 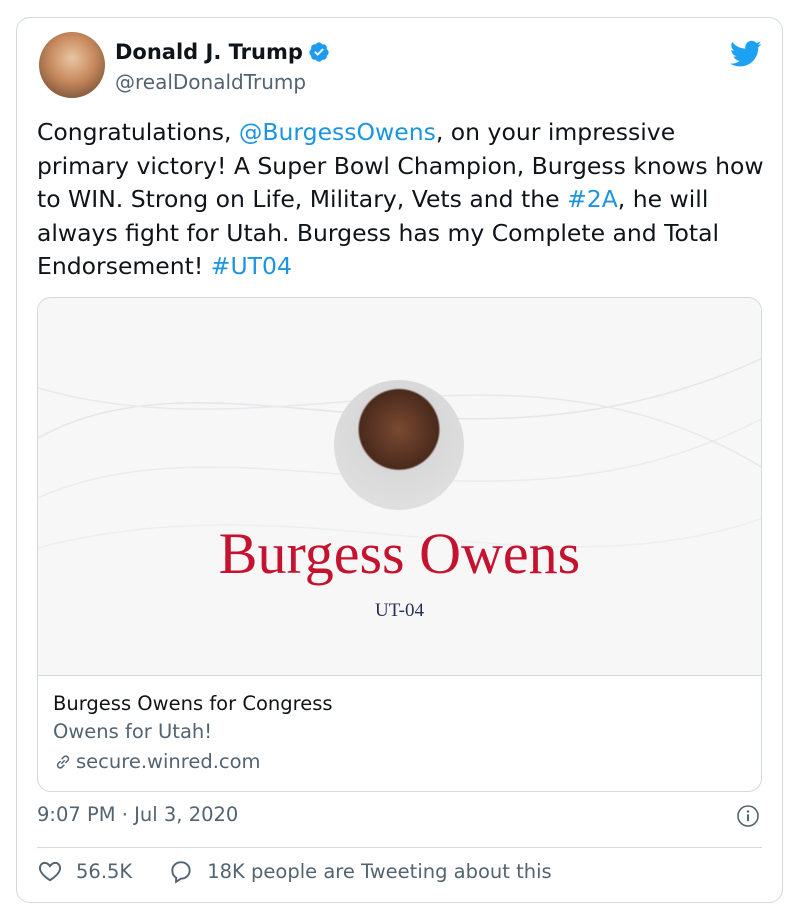 I want to click on conversation-text: 18K people are Tweeting about this, so click(x=379, y=871).